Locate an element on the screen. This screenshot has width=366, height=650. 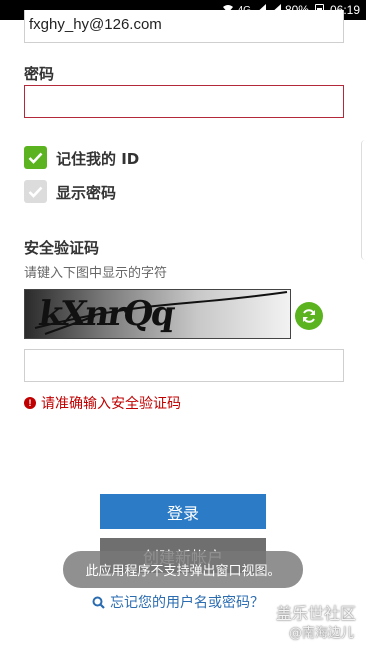
captcha-error: ! 请准确输入安全验证码 is located at coordinates (102, 403).